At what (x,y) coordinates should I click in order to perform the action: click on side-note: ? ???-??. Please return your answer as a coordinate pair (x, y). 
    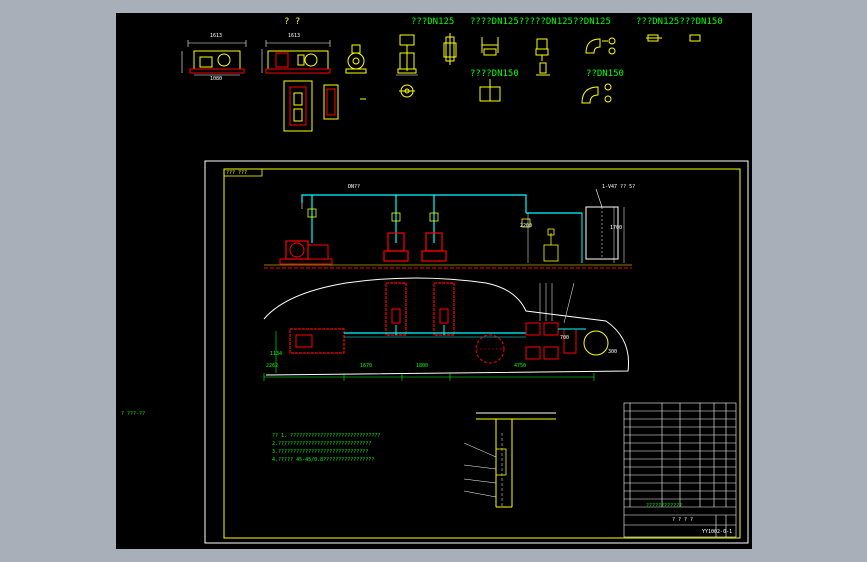
    Looking at the image, I should click on (133, 414).